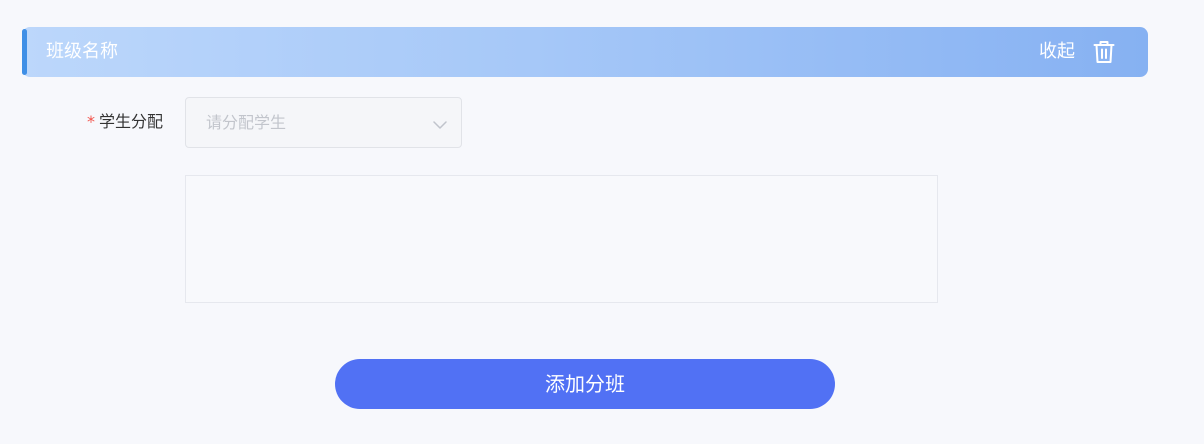 This screenshot has width=1204, height=444. What do you see at coordinates (1104, 52) in the screenshot?
I see `trash-icon` at bounding box center [1104, 52].